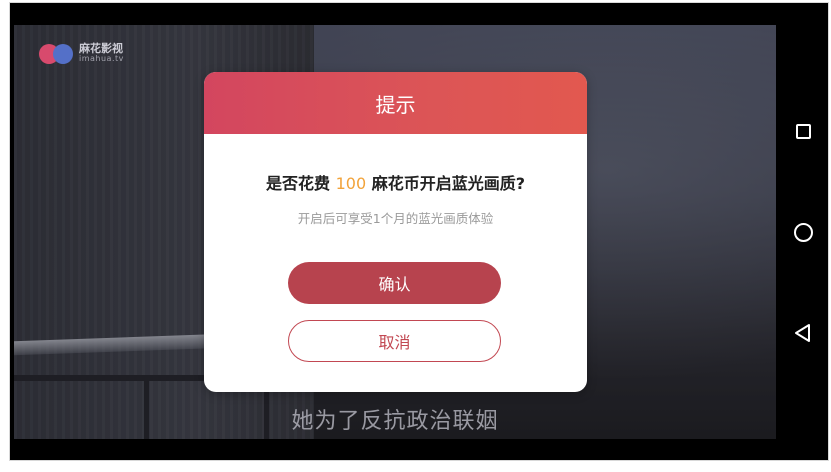 The width and height of the screenshot is (831, 472). Describe the element at coordinates (395, 218) in the screenshot. I see `dialog-note: 开启后可享受1个月的蓝光画质体验` at that location.